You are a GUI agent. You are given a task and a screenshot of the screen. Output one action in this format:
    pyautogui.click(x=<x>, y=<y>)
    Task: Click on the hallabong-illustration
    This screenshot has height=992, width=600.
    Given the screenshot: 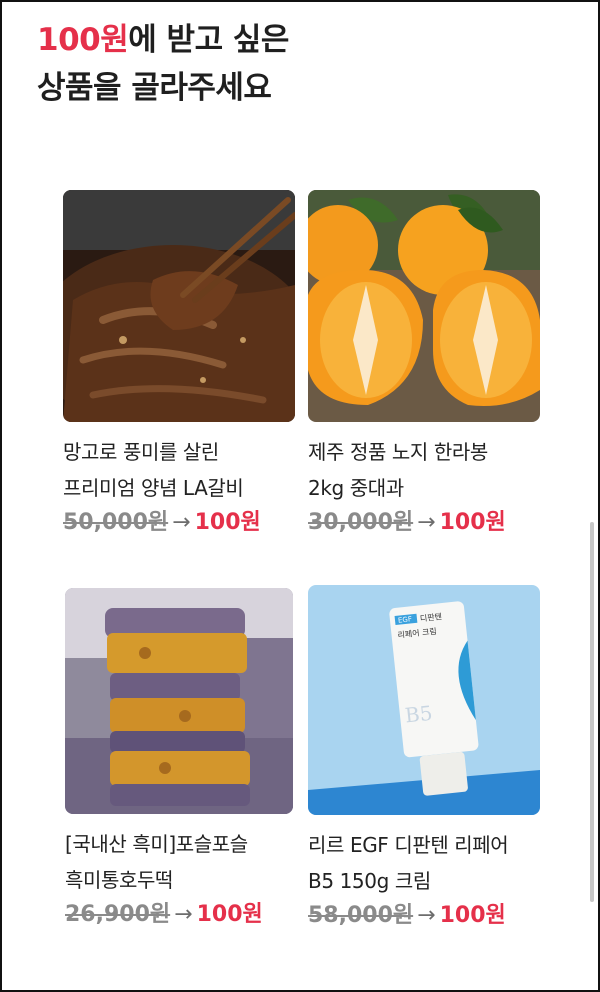 What is the action you would take?
    pyautogui.click(x=424, y=306)
    